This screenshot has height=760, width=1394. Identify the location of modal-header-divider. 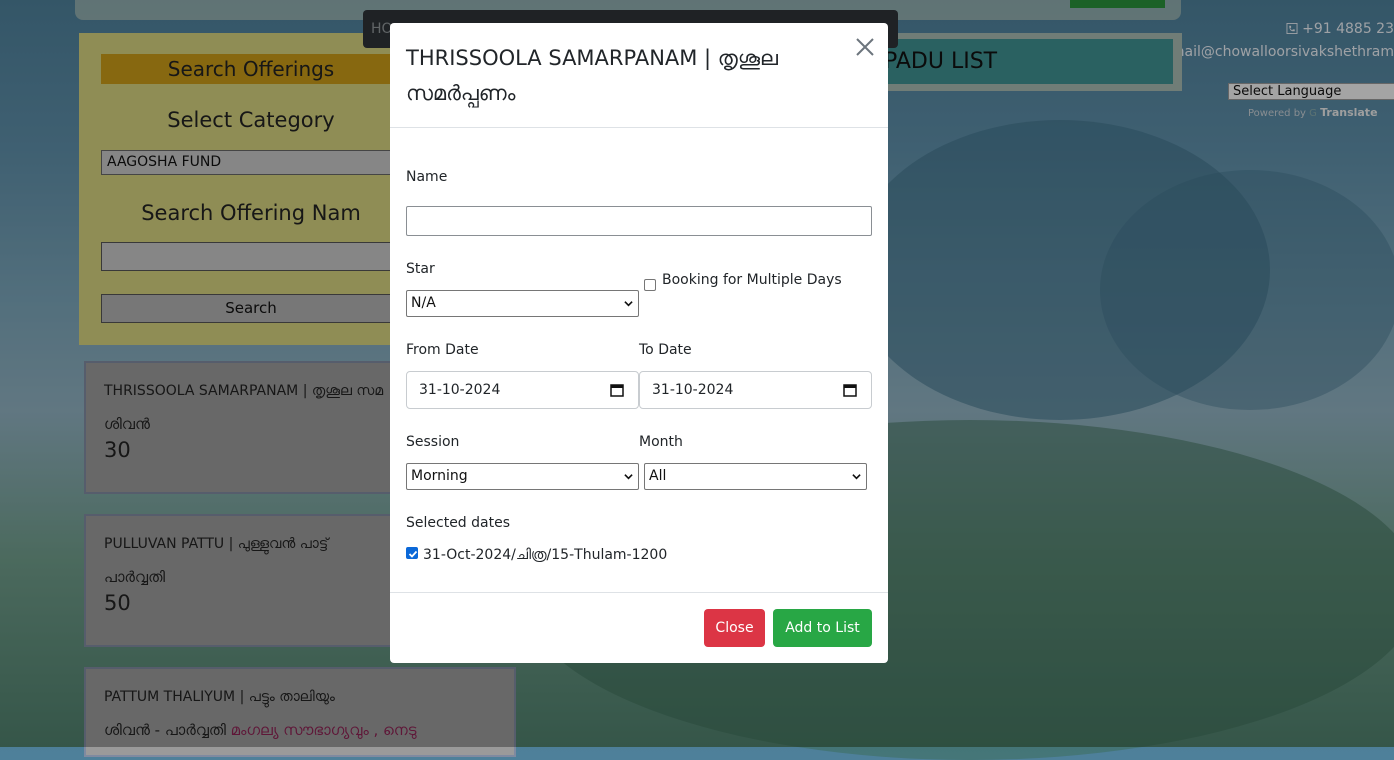
(639, 127).